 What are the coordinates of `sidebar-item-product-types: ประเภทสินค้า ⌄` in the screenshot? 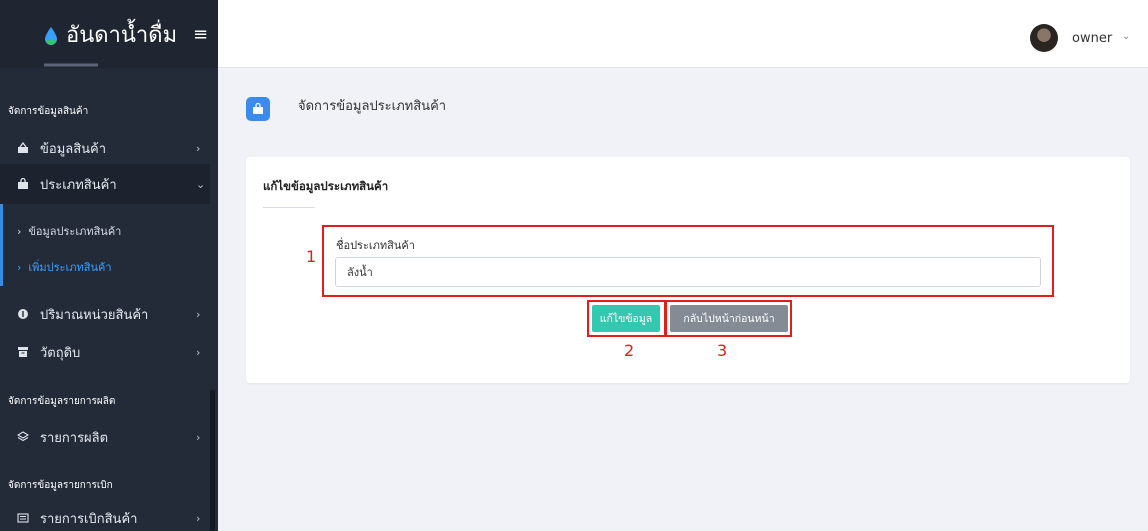 It's located at (105, 184).